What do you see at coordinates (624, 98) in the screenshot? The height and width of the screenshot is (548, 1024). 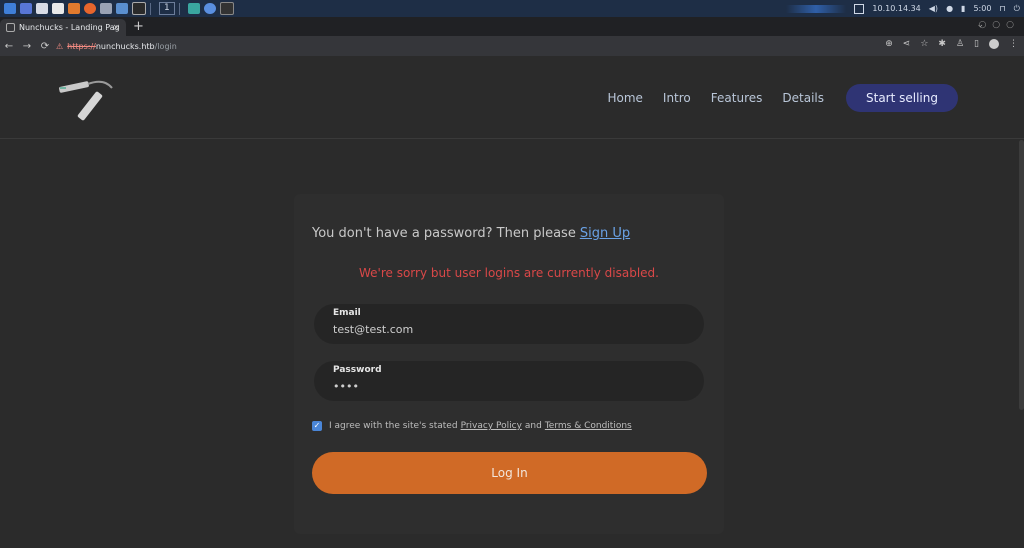 I see `nav-home: Home` at bounding box center [624, 98].